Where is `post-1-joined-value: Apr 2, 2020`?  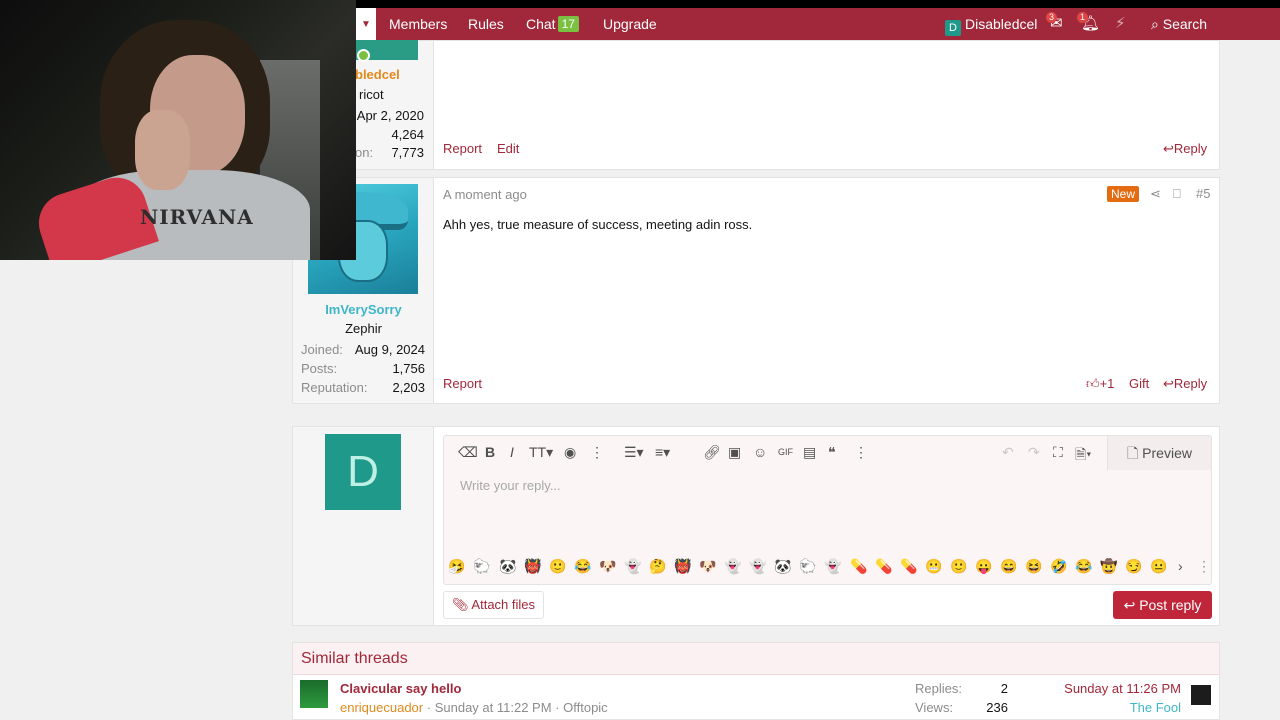 post-1-joined-value: Apr 2, 2020 is located at coordinates (390, 115).